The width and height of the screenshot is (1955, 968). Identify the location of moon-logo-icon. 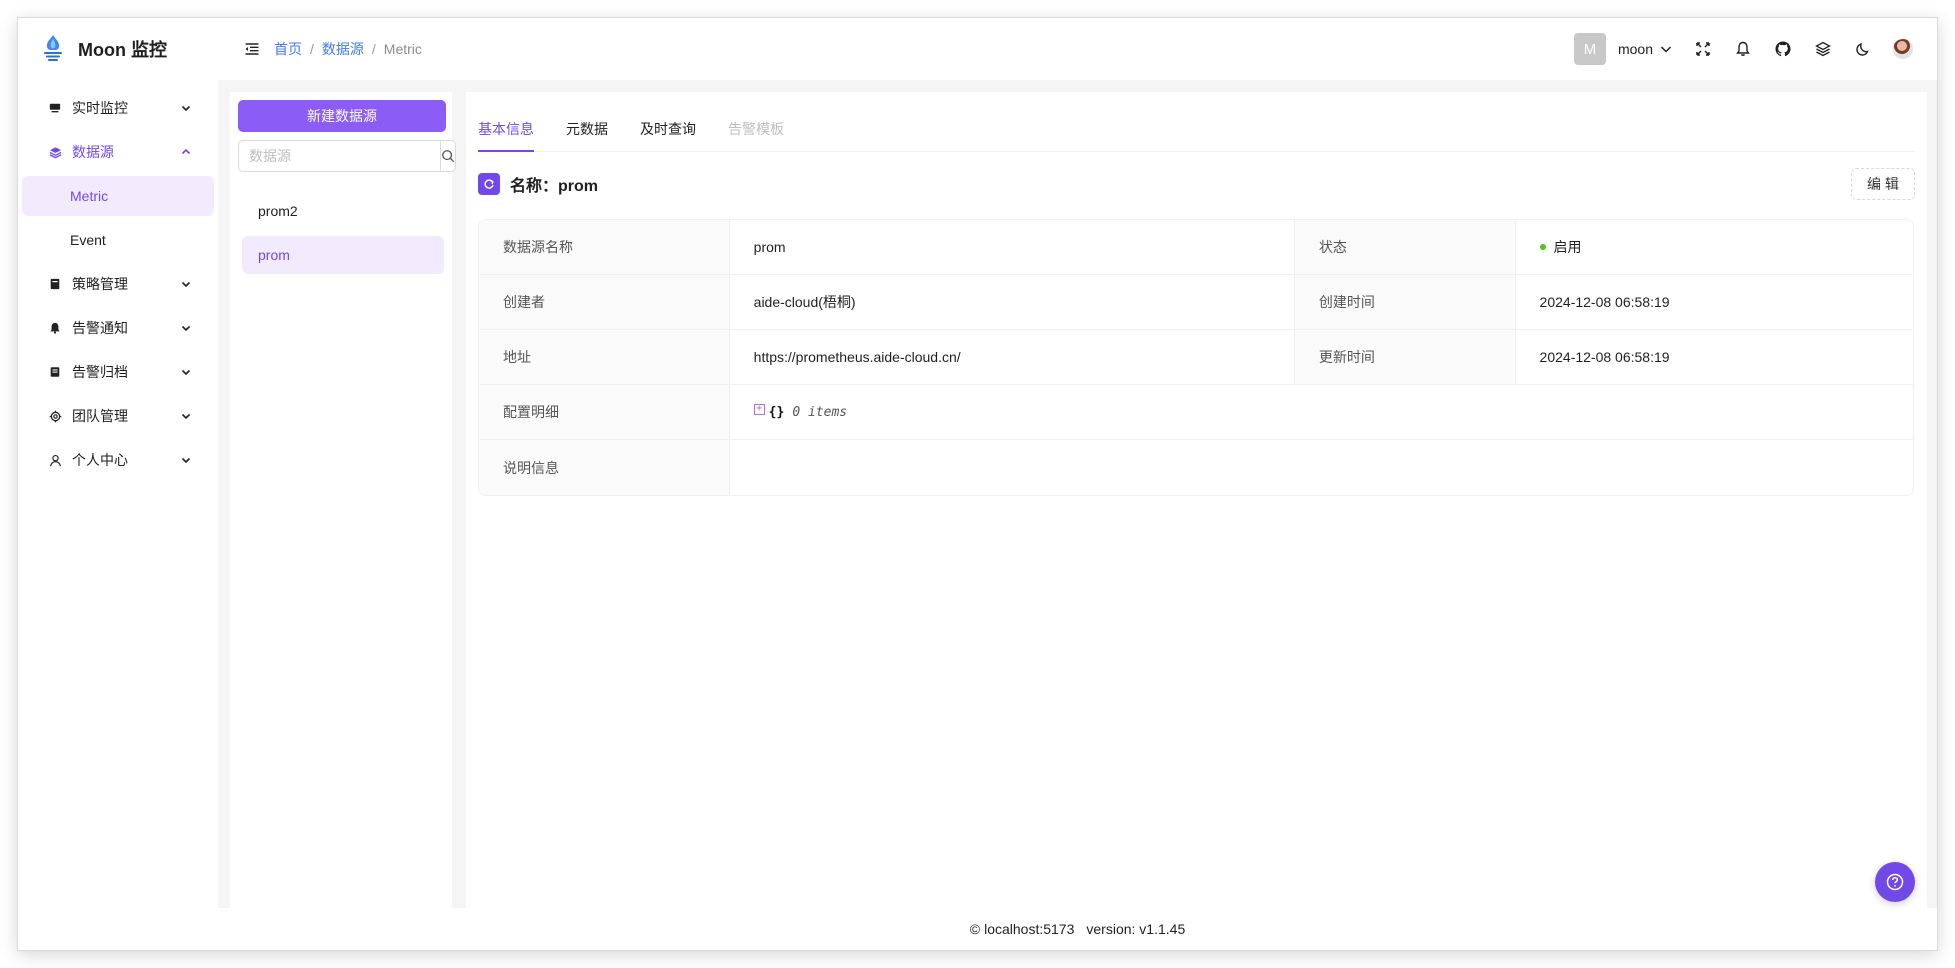
(53, 48).